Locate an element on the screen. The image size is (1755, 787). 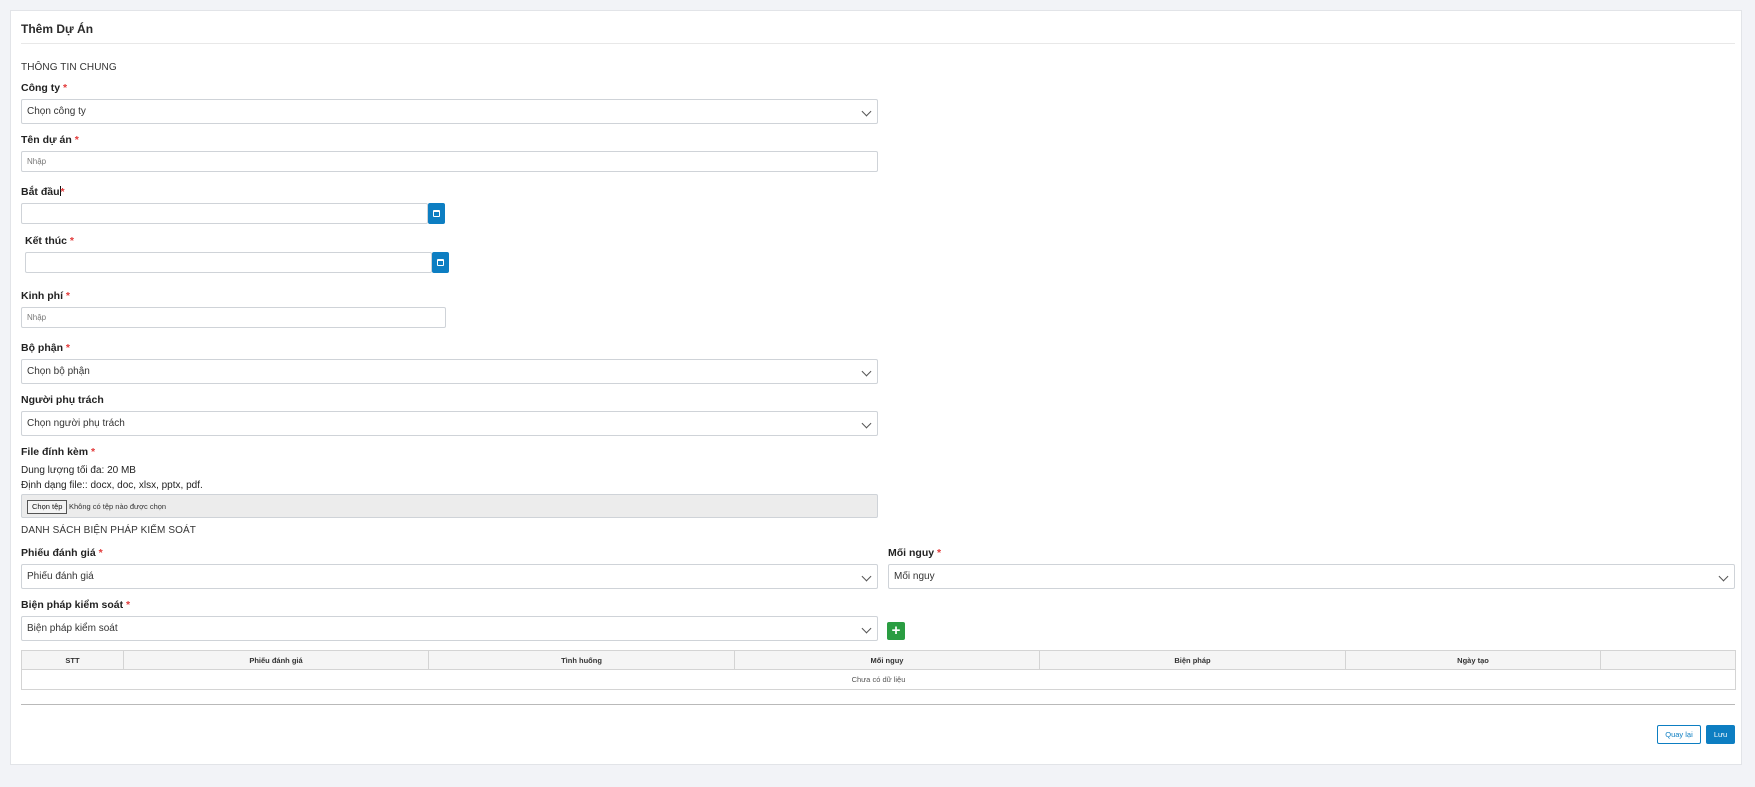
title-divider is located at coordinates (878, 43).